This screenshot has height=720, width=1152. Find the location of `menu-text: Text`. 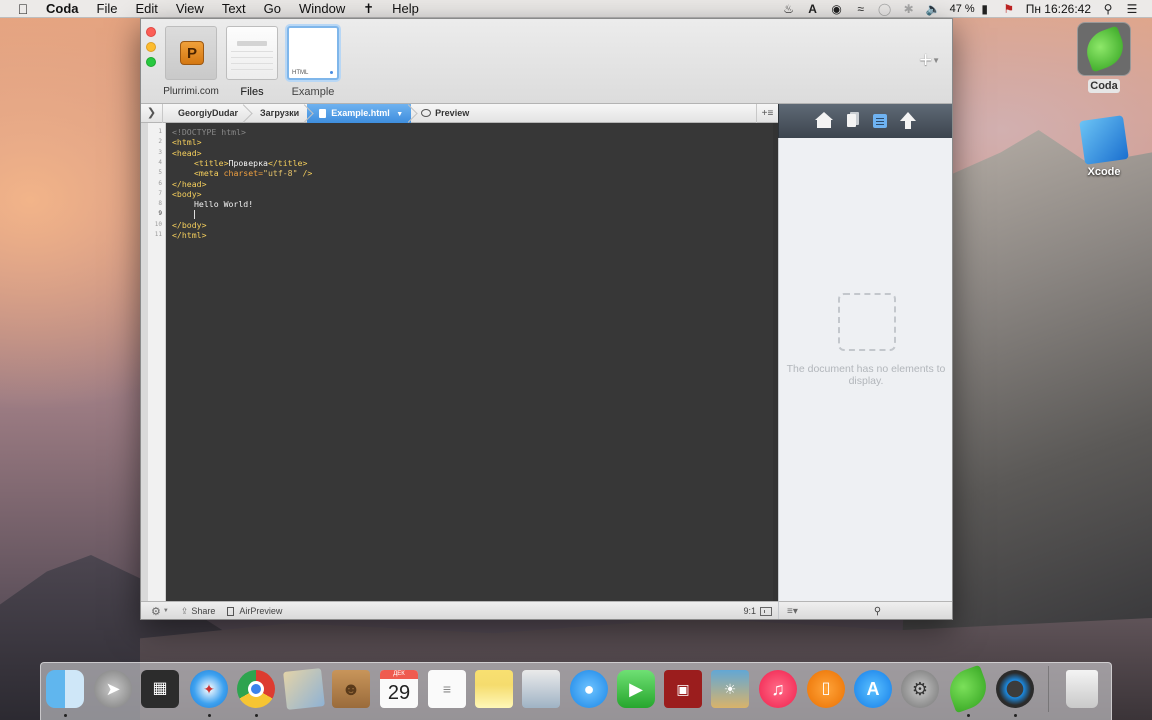

menu-text: Text is located at coordinates (234, 9).